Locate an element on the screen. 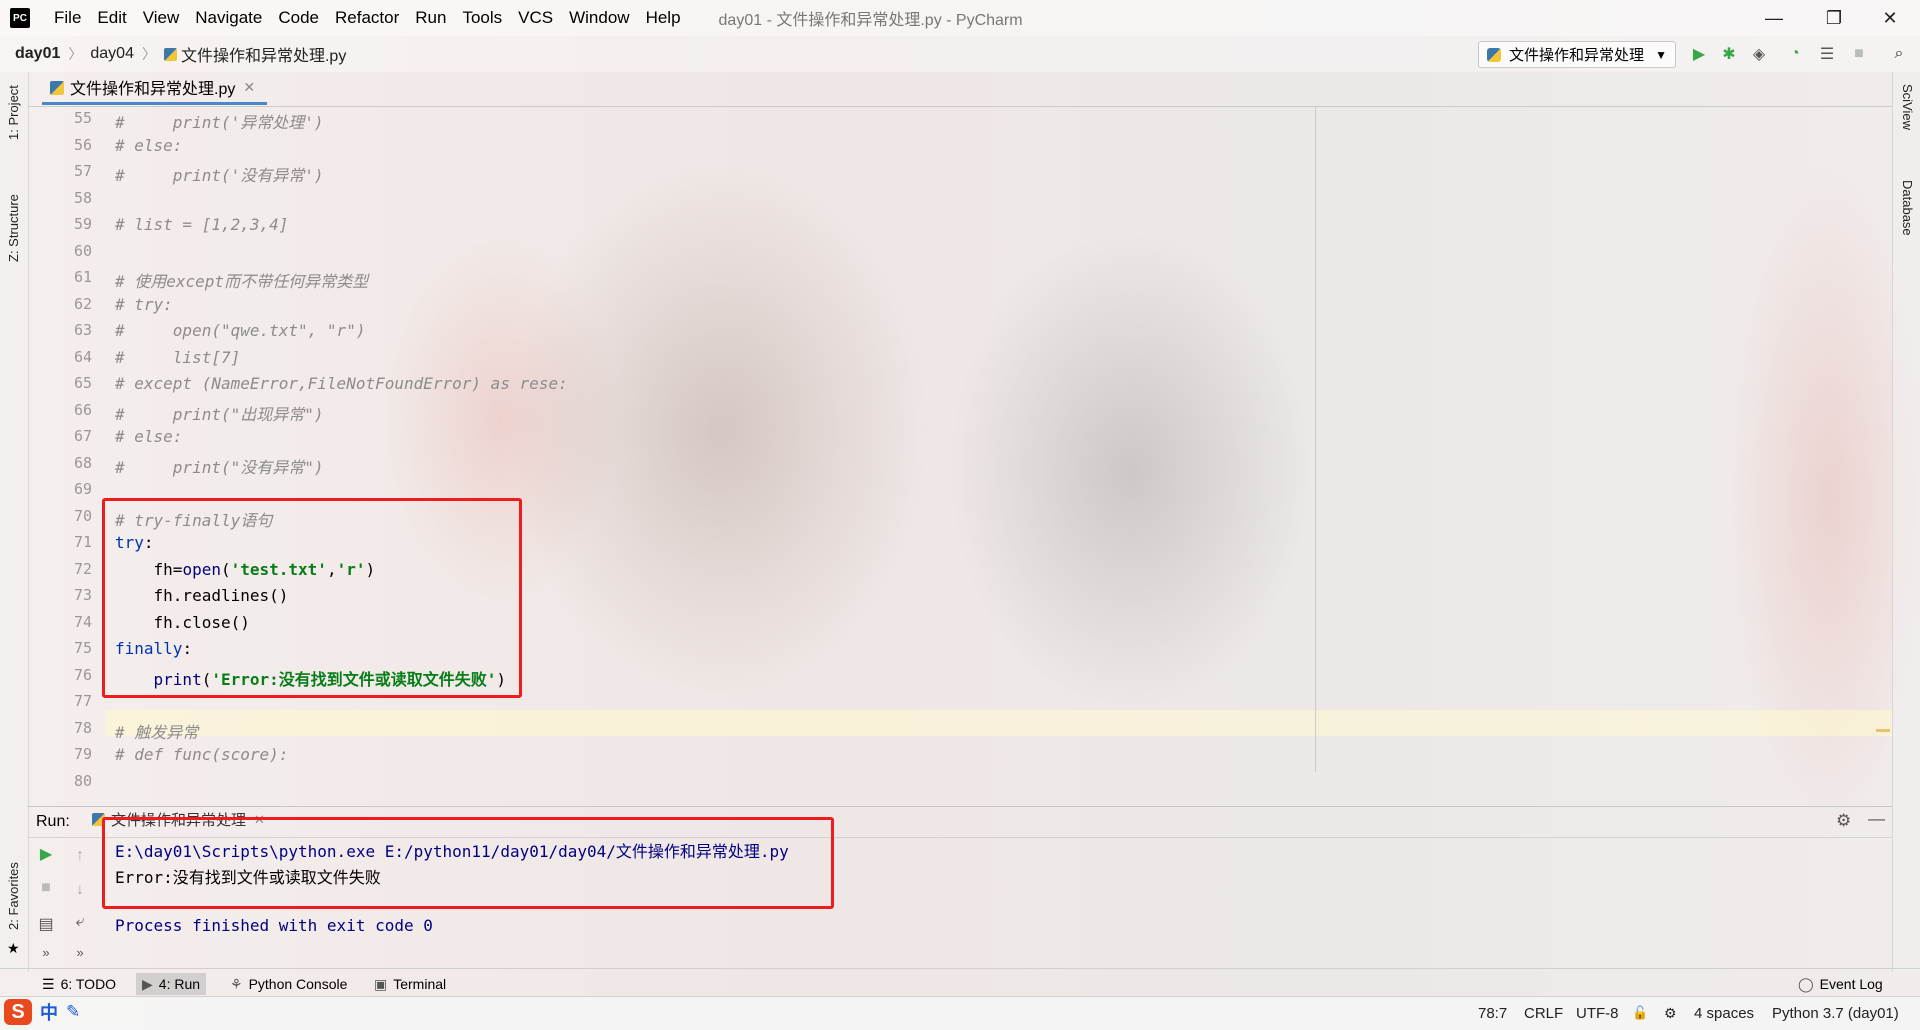  layout-icon: ▤ is located at coordinates (46, 924).